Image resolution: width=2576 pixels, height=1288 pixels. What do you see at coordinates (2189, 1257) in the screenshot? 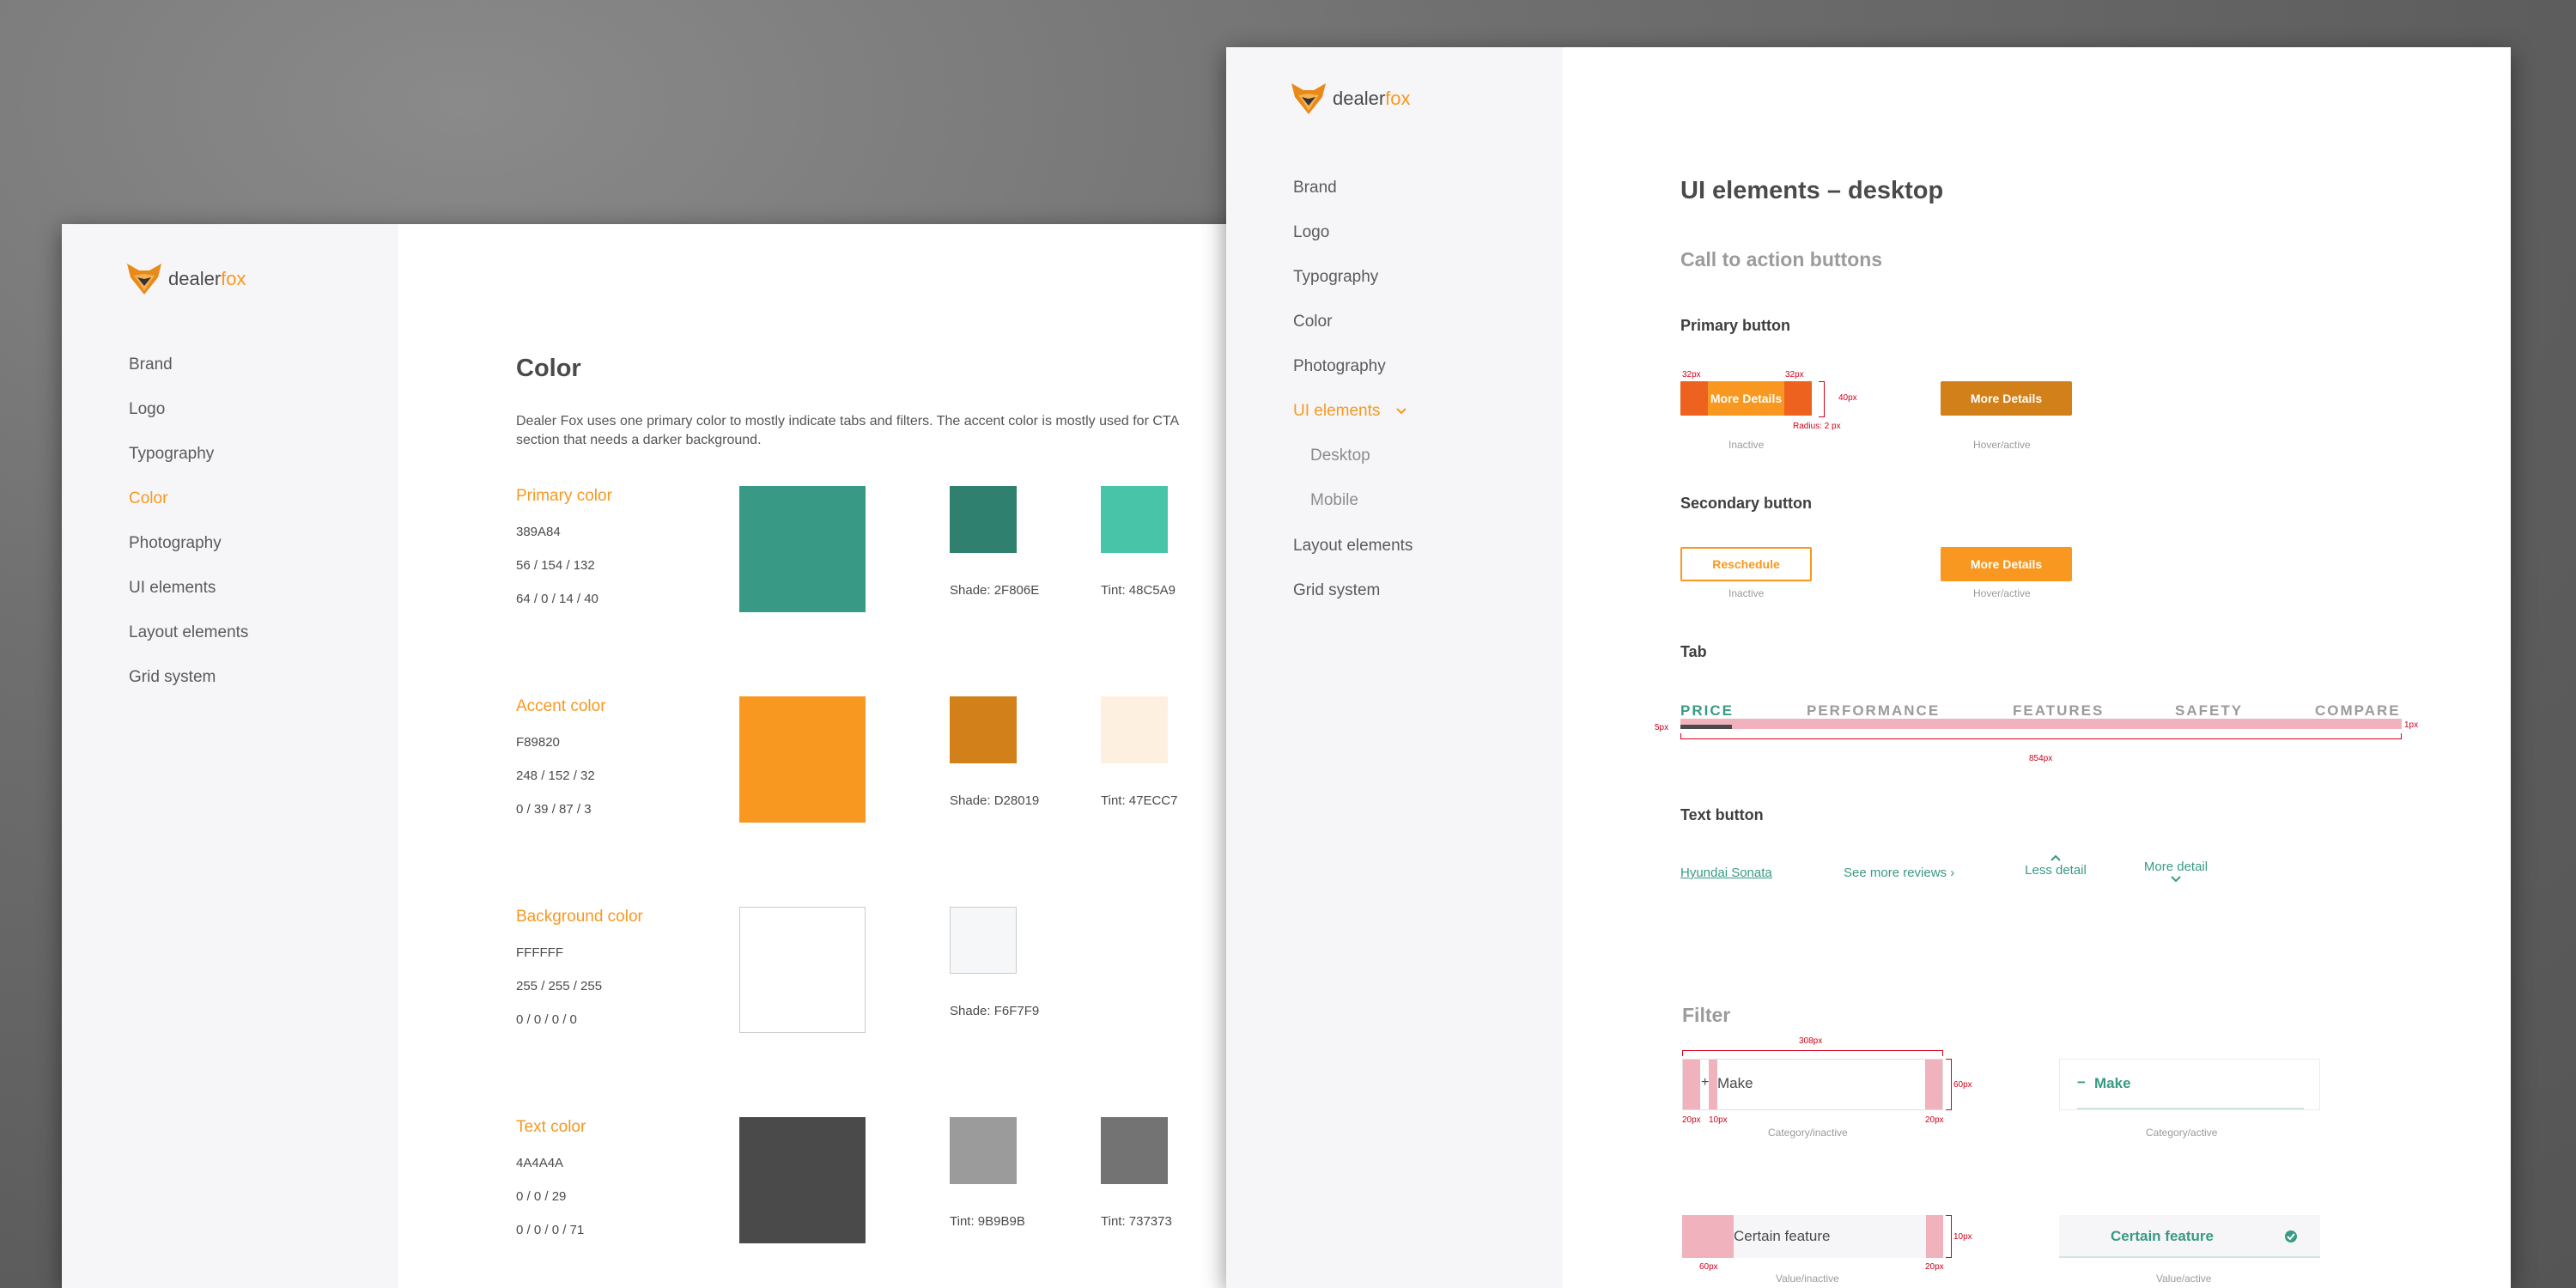
I see `value-active-underline` at bounding box center [2189, 1257].